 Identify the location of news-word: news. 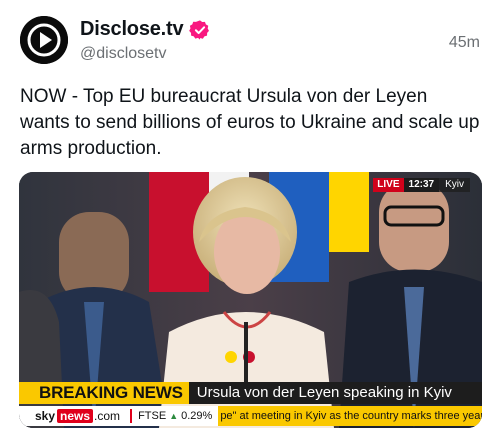
(75, 416).